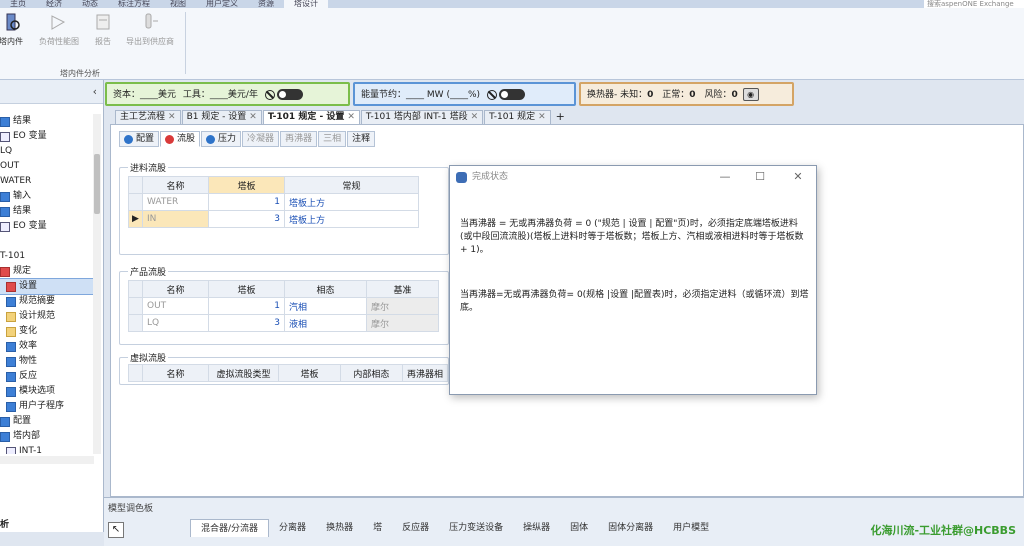  What do you see at coordinates (292, 528) in the screenshot?
I see `palette-tab: 分离器` at bounding box center [292, 528].